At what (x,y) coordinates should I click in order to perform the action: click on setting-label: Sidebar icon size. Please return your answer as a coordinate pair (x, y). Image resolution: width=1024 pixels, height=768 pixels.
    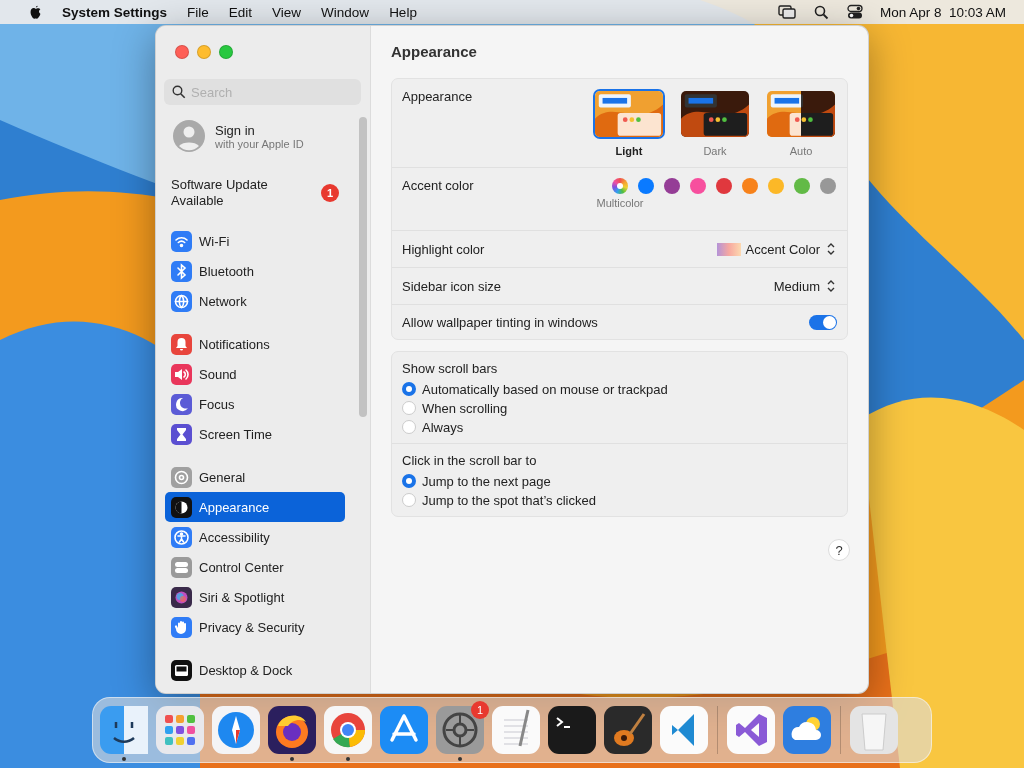
    Looking at the image, I should click on (451, 286).